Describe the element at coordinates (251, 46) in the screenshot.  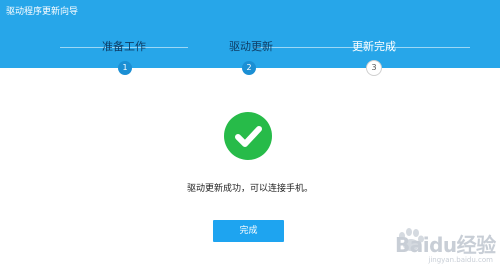
I see `step-2-label: 驱动更新` at that location.